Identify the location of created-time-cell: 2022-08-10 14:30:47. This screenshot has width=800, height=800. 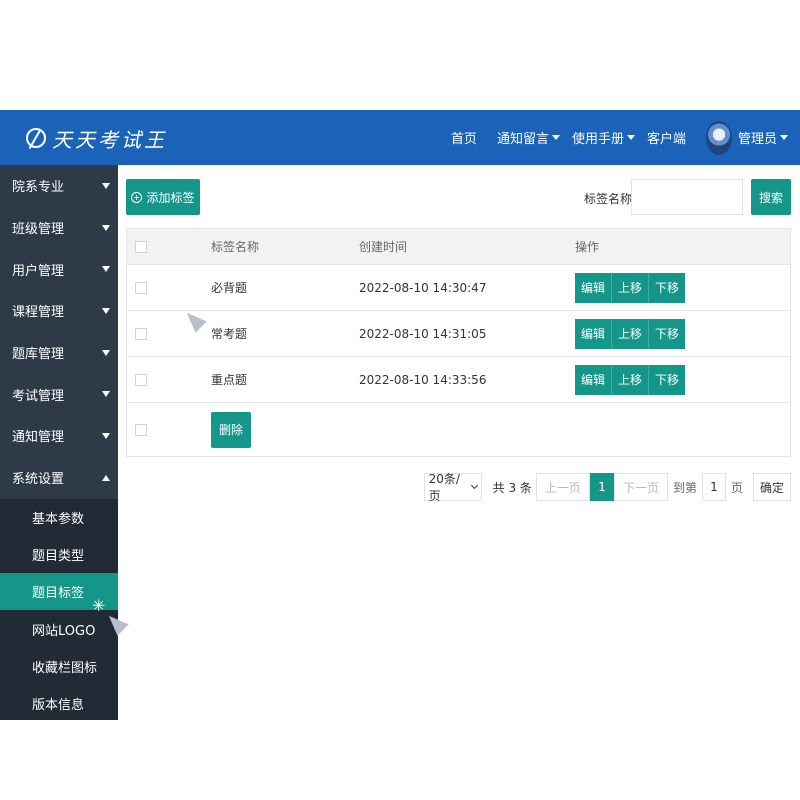
(423, 287).